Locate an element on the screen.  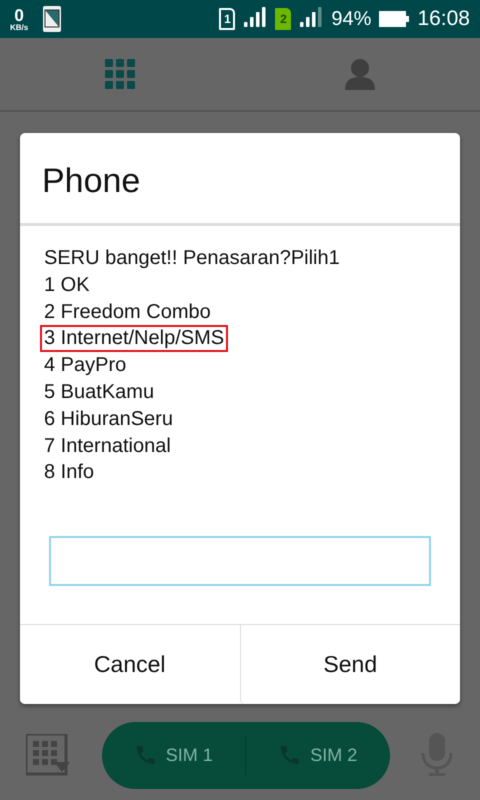
dialog-title: Phone is located at coordinates (91, 181).